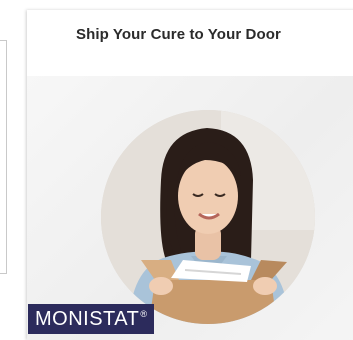 Image resolution: width=353 pixels, height=340 pixels. What do you see at coordinates (87, 318) in the screenshot?
I see `brand-name: MONISTAT` at bounding box center [87, 318].